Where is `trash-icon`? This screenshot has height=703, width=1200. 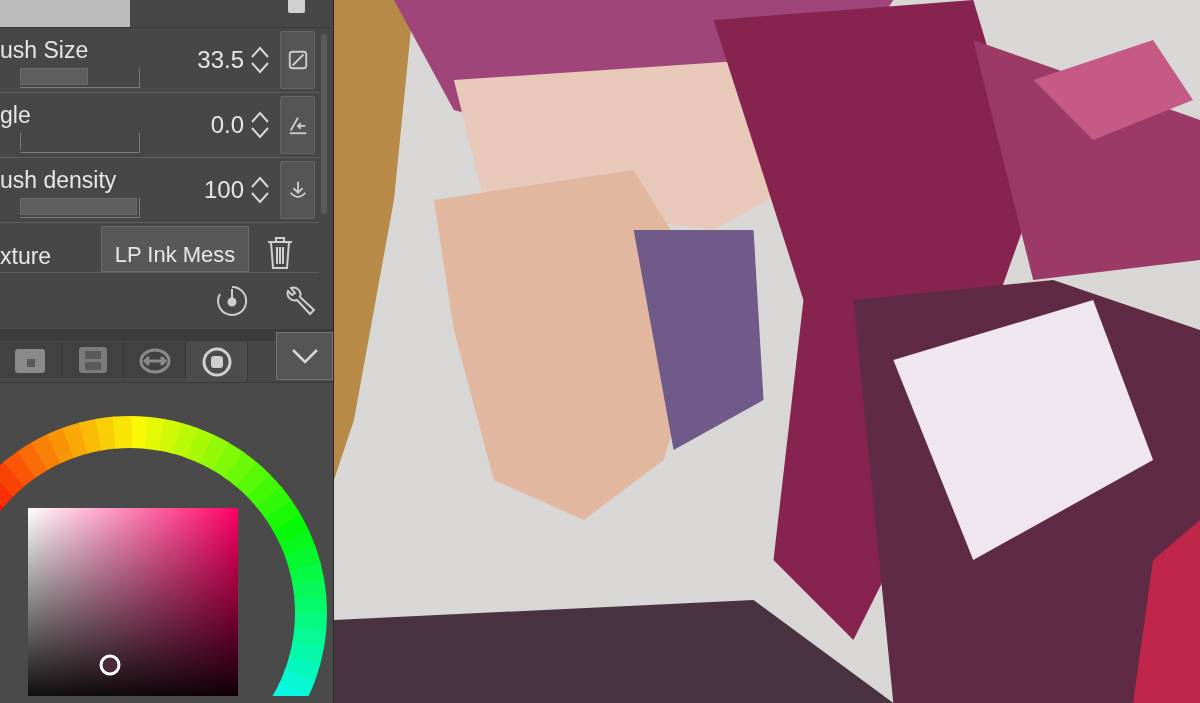 trash-icon is located at coordinates (280, 253).